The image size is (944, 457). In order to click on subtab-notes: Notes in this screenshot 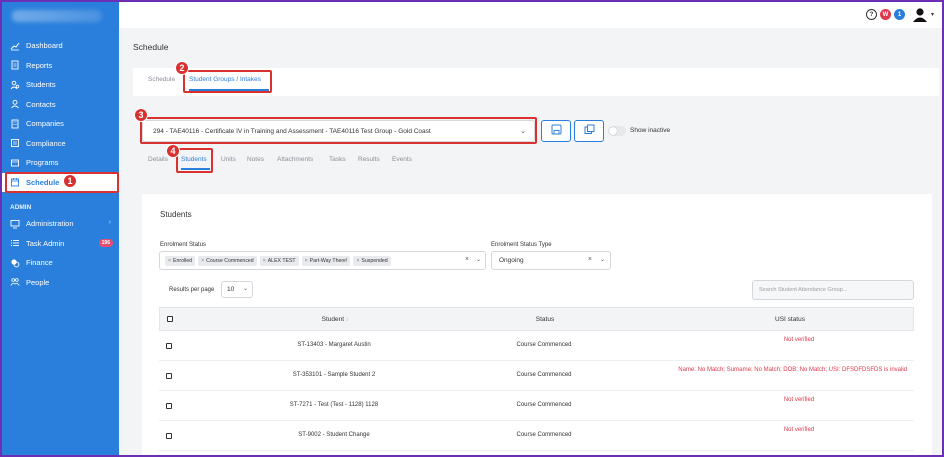, I will do `click(255, 159)`.